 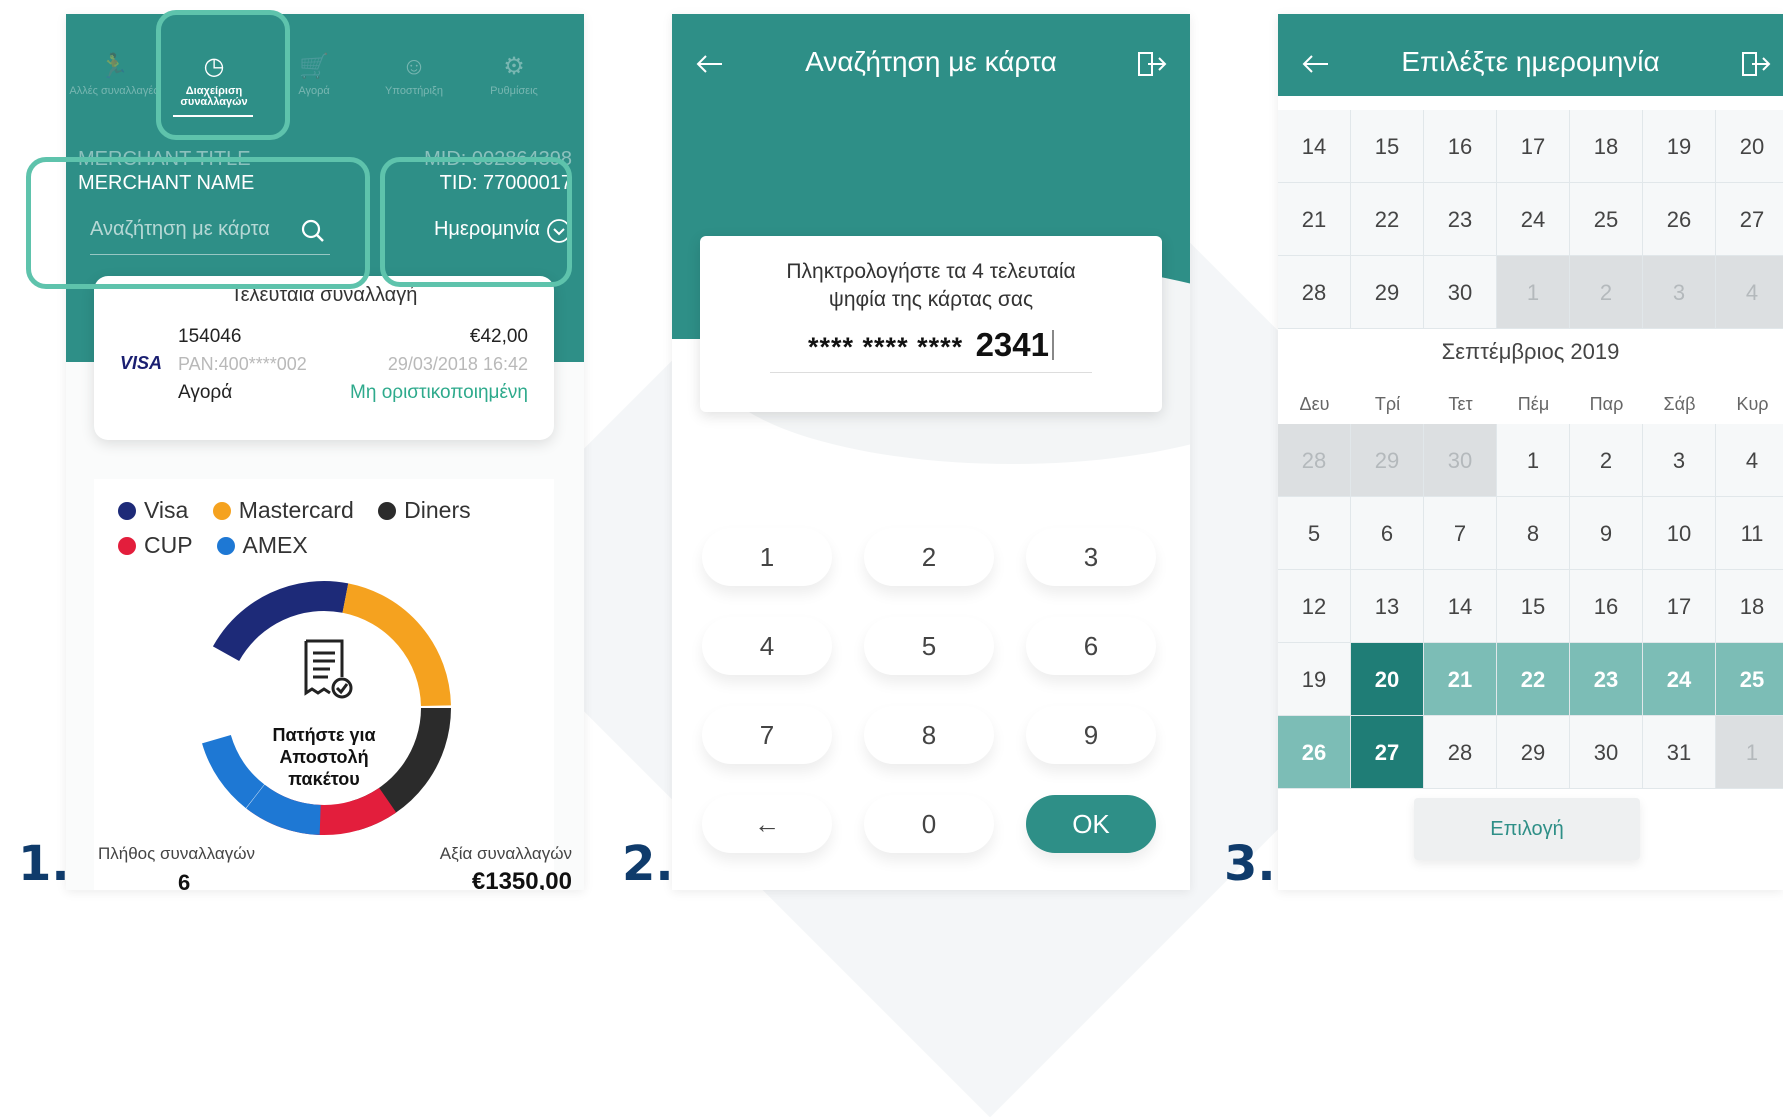 What do you see at coordinates (1012, 344) in the screenshot?
I see `card-last-digits: 2341` at bounding box center [1012, 344].